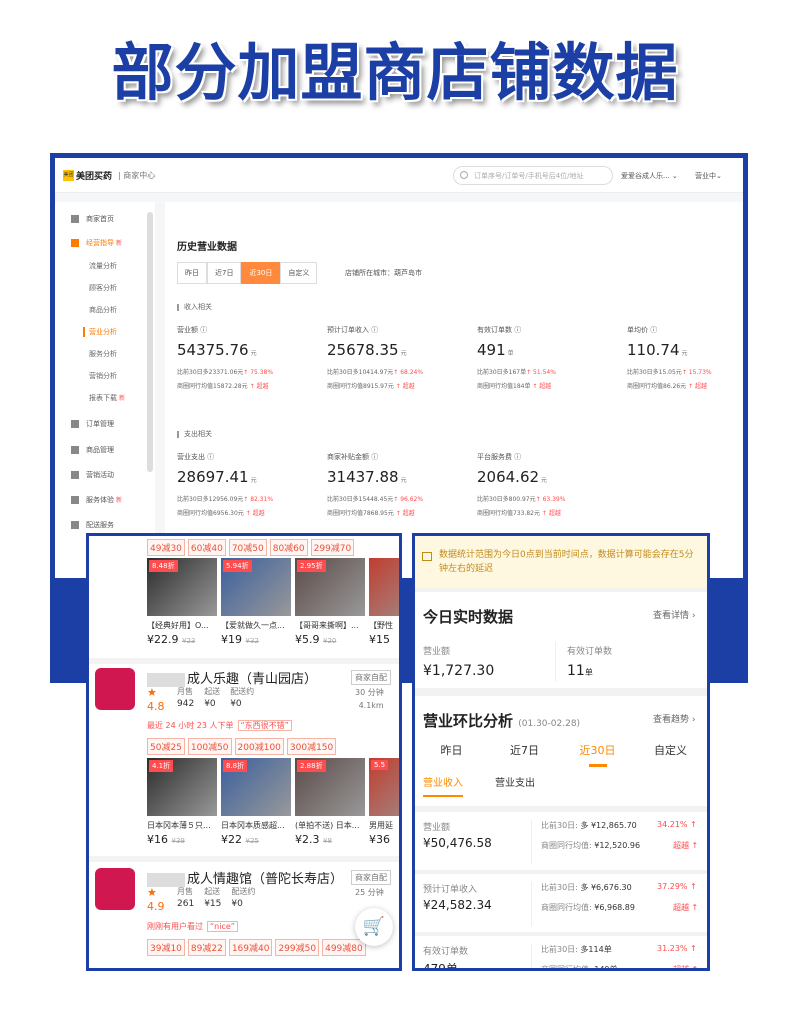 This screenshot has height=1032, width=790. I want to click on product-image: 2.88折, so click(330, 787).